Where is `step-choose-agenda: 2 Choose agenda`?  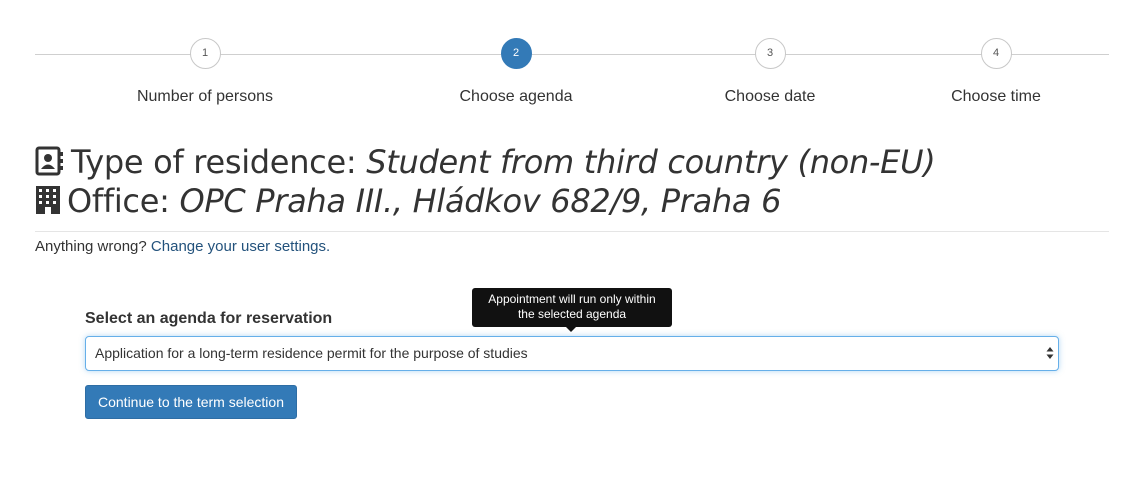 step-choose-agenda: 2 Choose agenda is located at coordinates (516, 72).